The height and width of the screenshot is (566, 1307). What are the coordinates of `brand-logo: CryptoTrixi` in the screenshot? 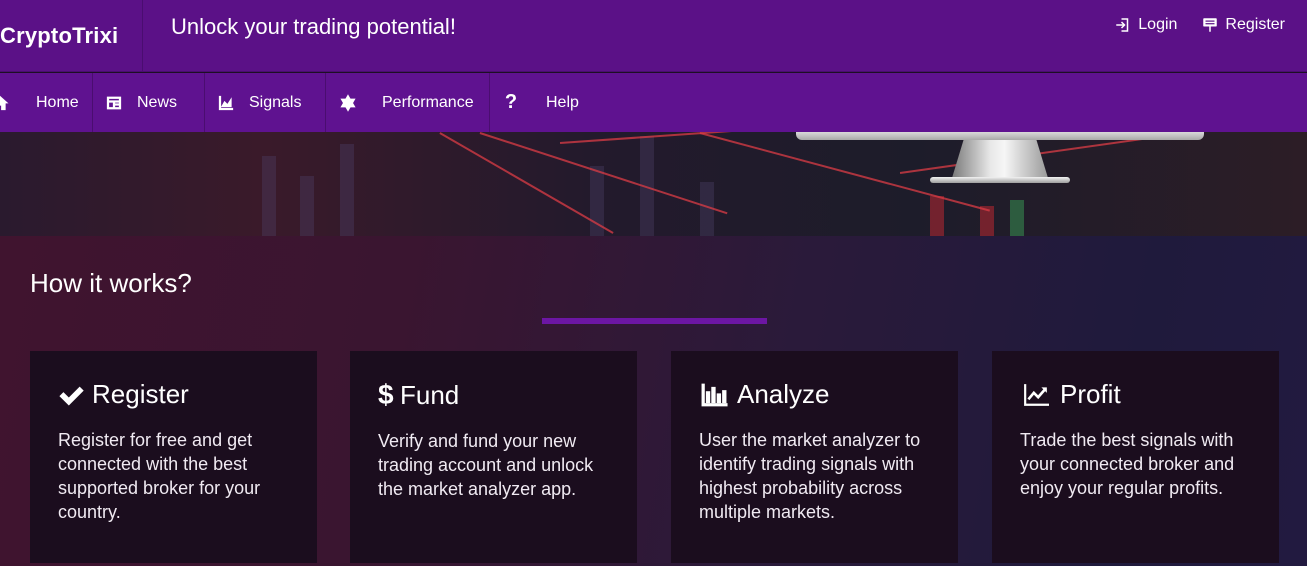 It's located at (71, 36).